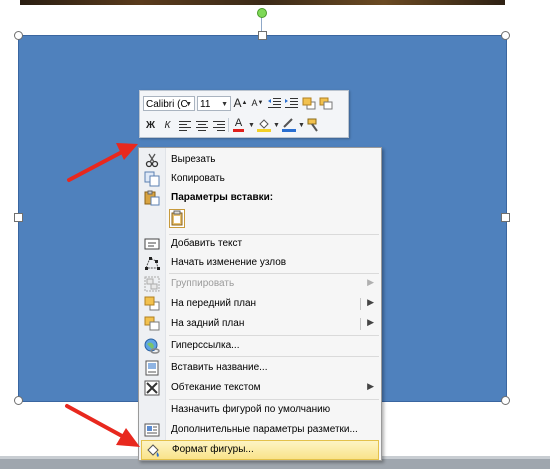 The image size is (550, 469). Describe the element at coordinates (301, 125) in the screenshot. I see `outline-color-dropdown: ▼` at that location.